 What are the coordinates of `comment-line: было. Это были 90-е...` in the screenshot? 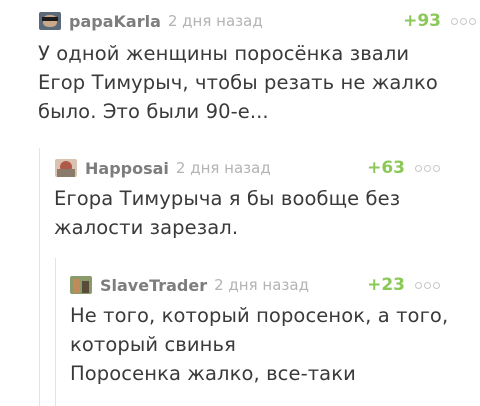 It's located at (153, 111).